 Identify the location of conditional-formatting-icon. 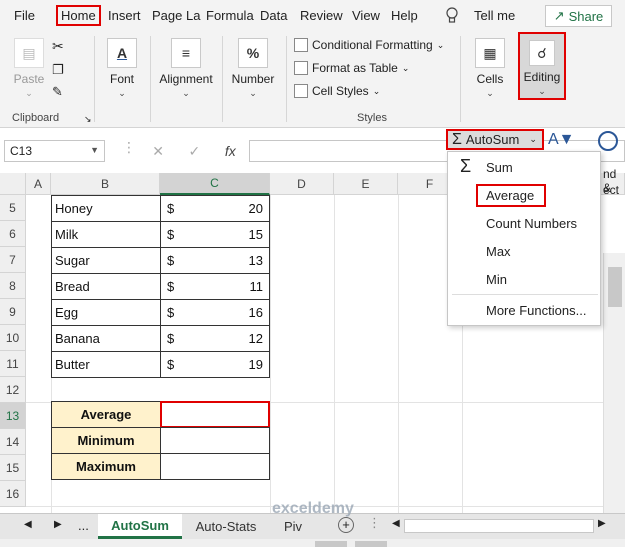
(301, 45).